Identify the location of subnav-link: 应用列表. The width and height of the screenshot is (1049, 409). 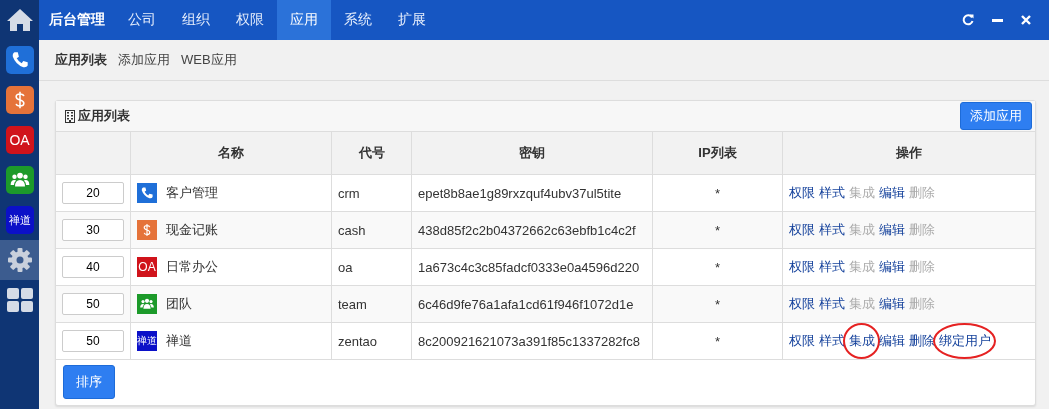
(81, 60).